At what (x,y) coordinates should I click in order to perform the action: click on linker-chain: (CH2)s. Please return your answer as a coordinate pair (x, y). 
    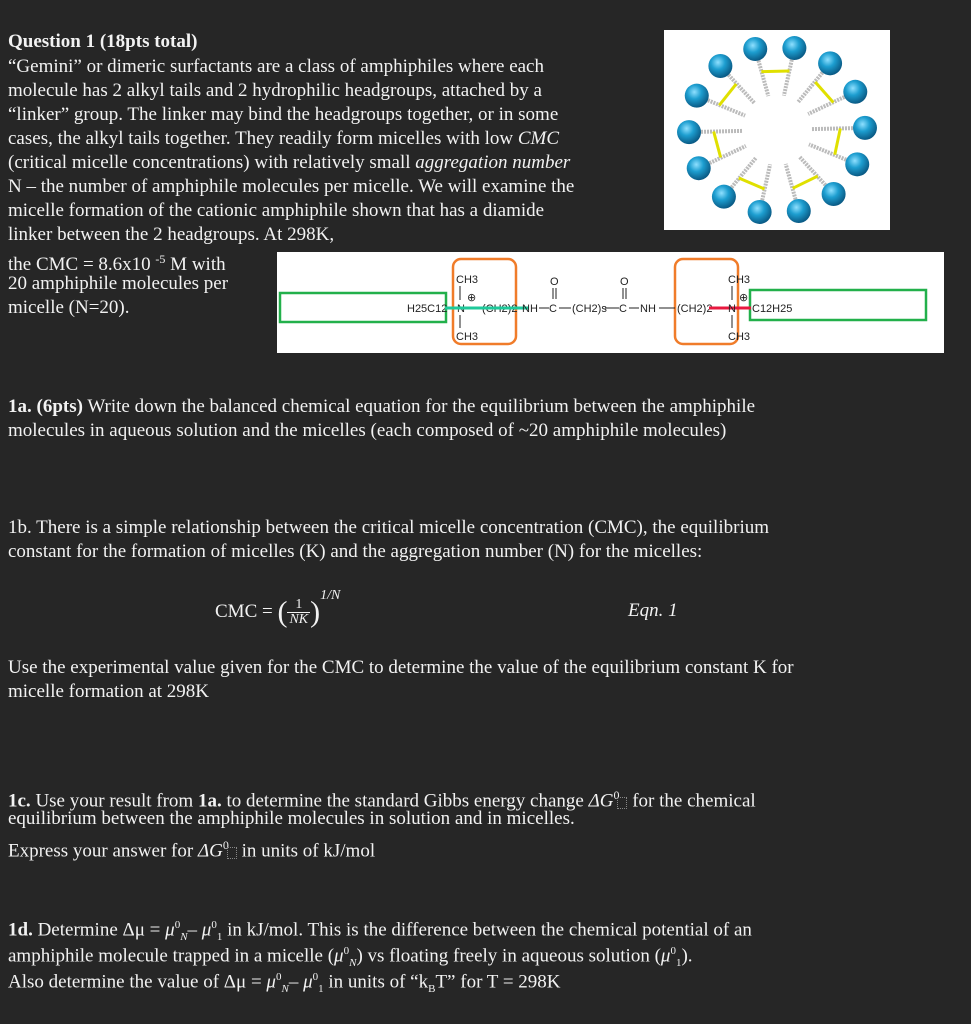
    Looking at the image, I should click on (589, 309).